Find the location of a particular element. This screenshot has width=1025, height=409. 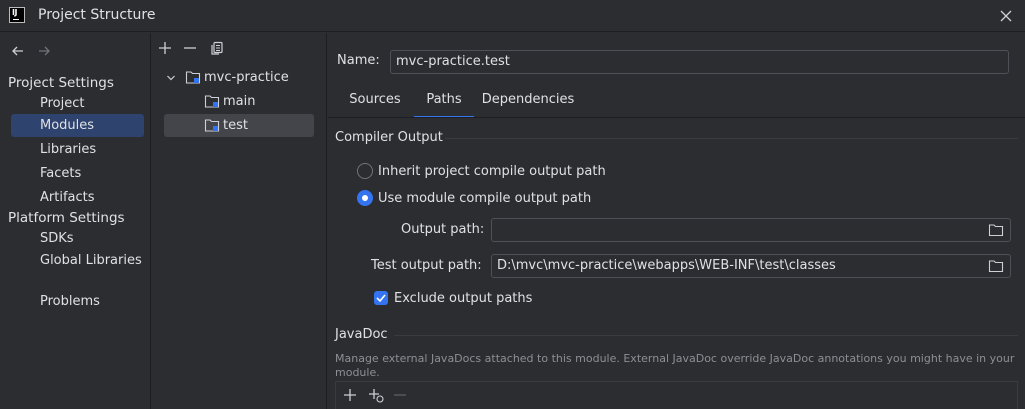

tree-item-main: main is located at coordinates (239, 101).